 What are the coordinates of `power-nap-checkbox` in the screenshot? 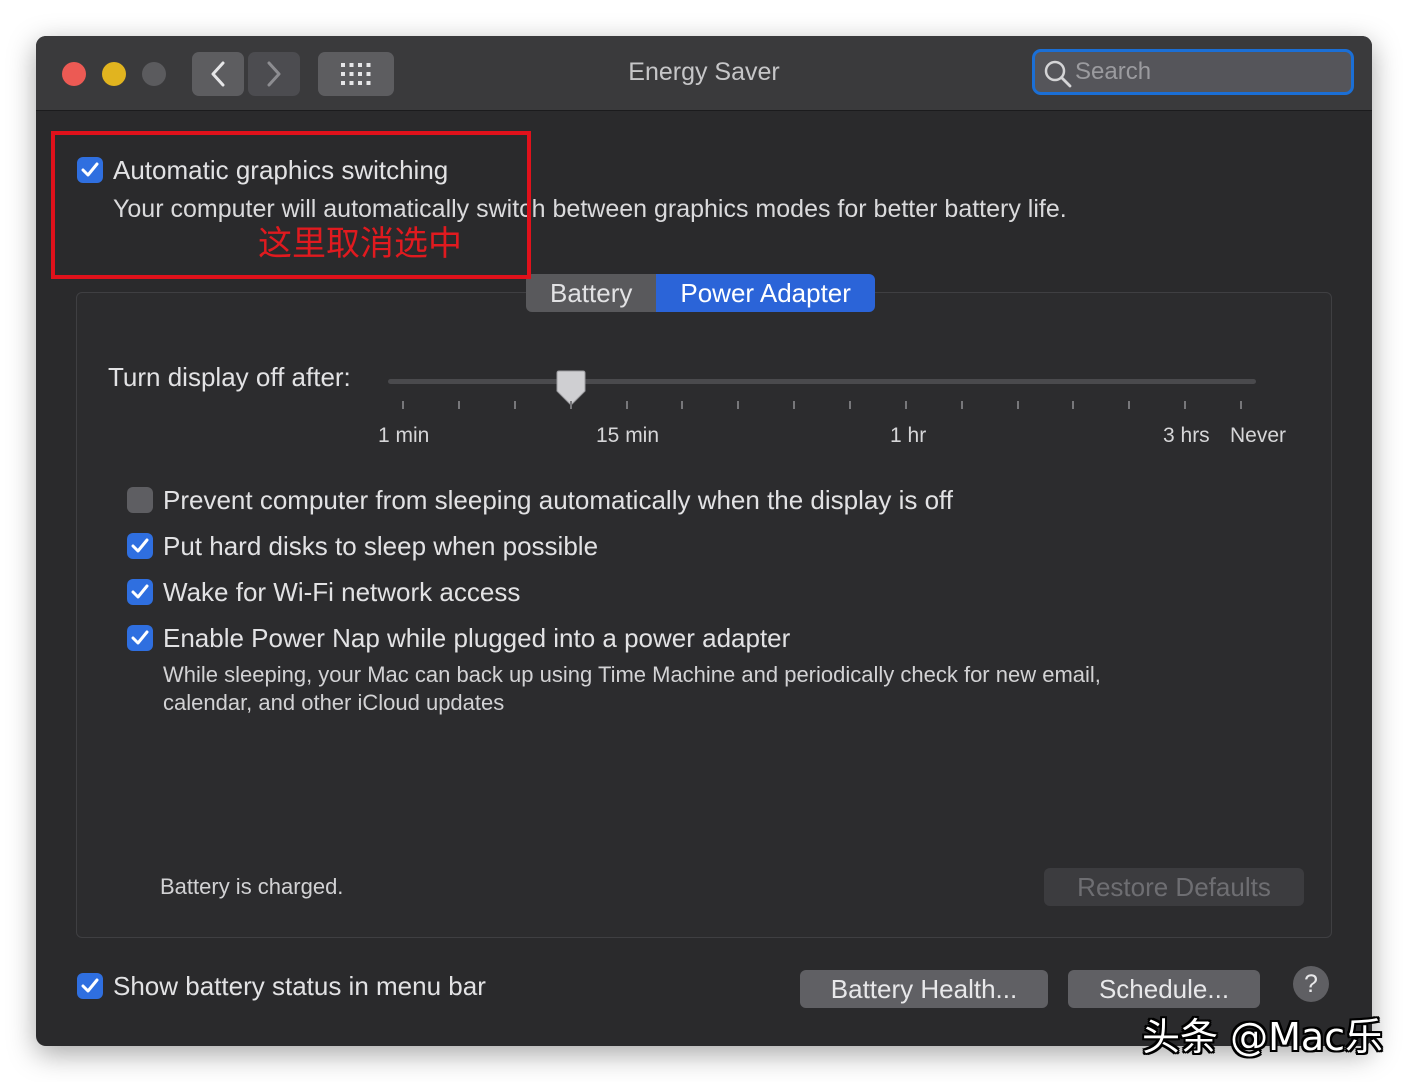 It's located at (140, 638).